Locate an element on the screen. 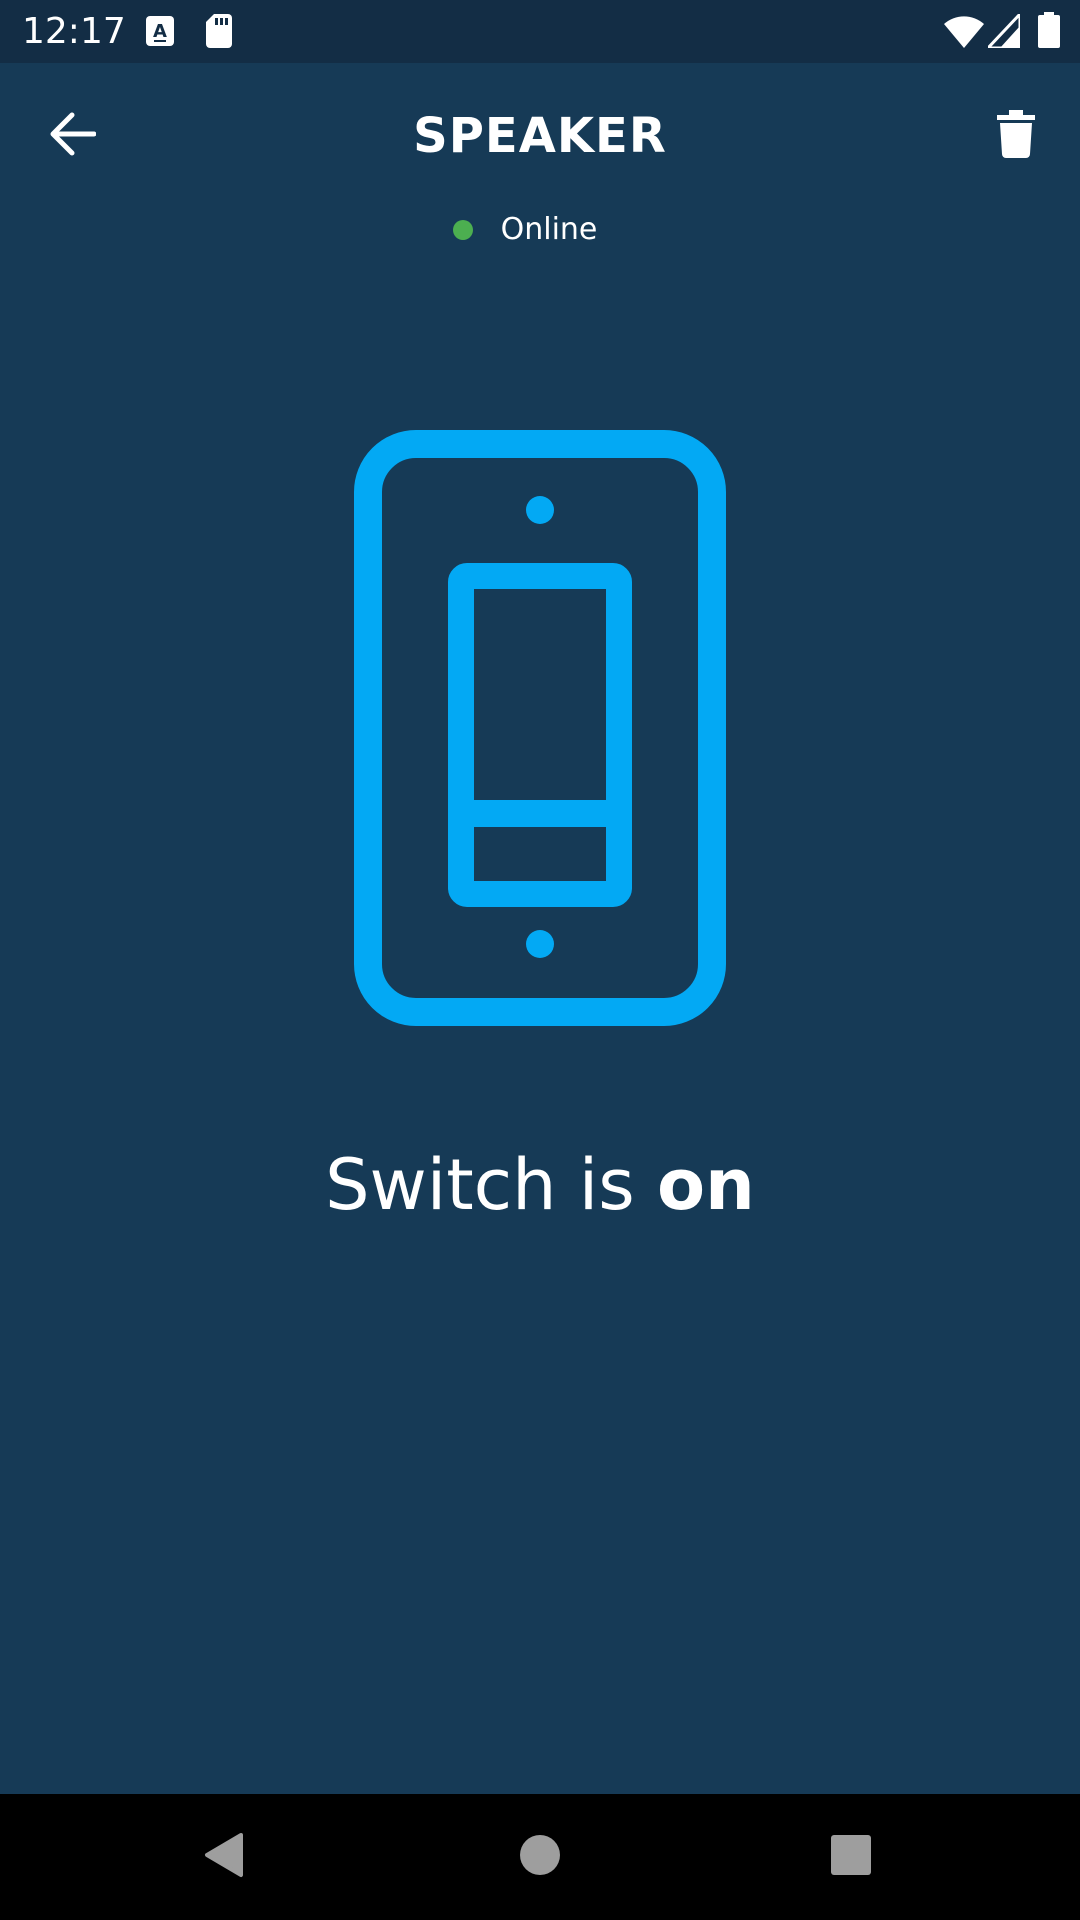  a-notification-icon: A is located at coordinates (160, 33).